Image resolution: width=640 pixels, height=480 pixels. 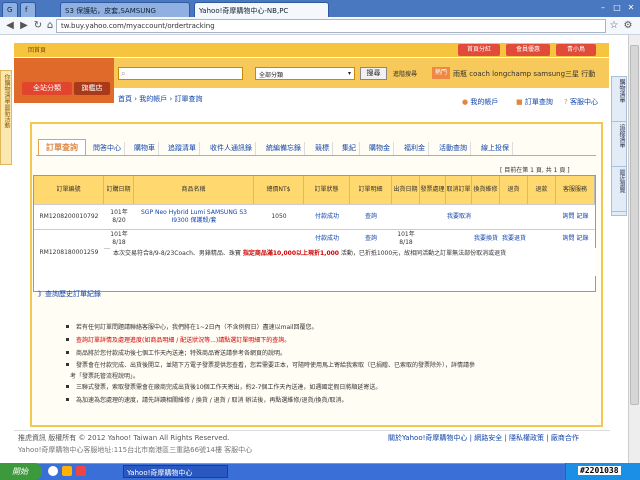 I want to click on folder-icon, so click(x=67, y=471).